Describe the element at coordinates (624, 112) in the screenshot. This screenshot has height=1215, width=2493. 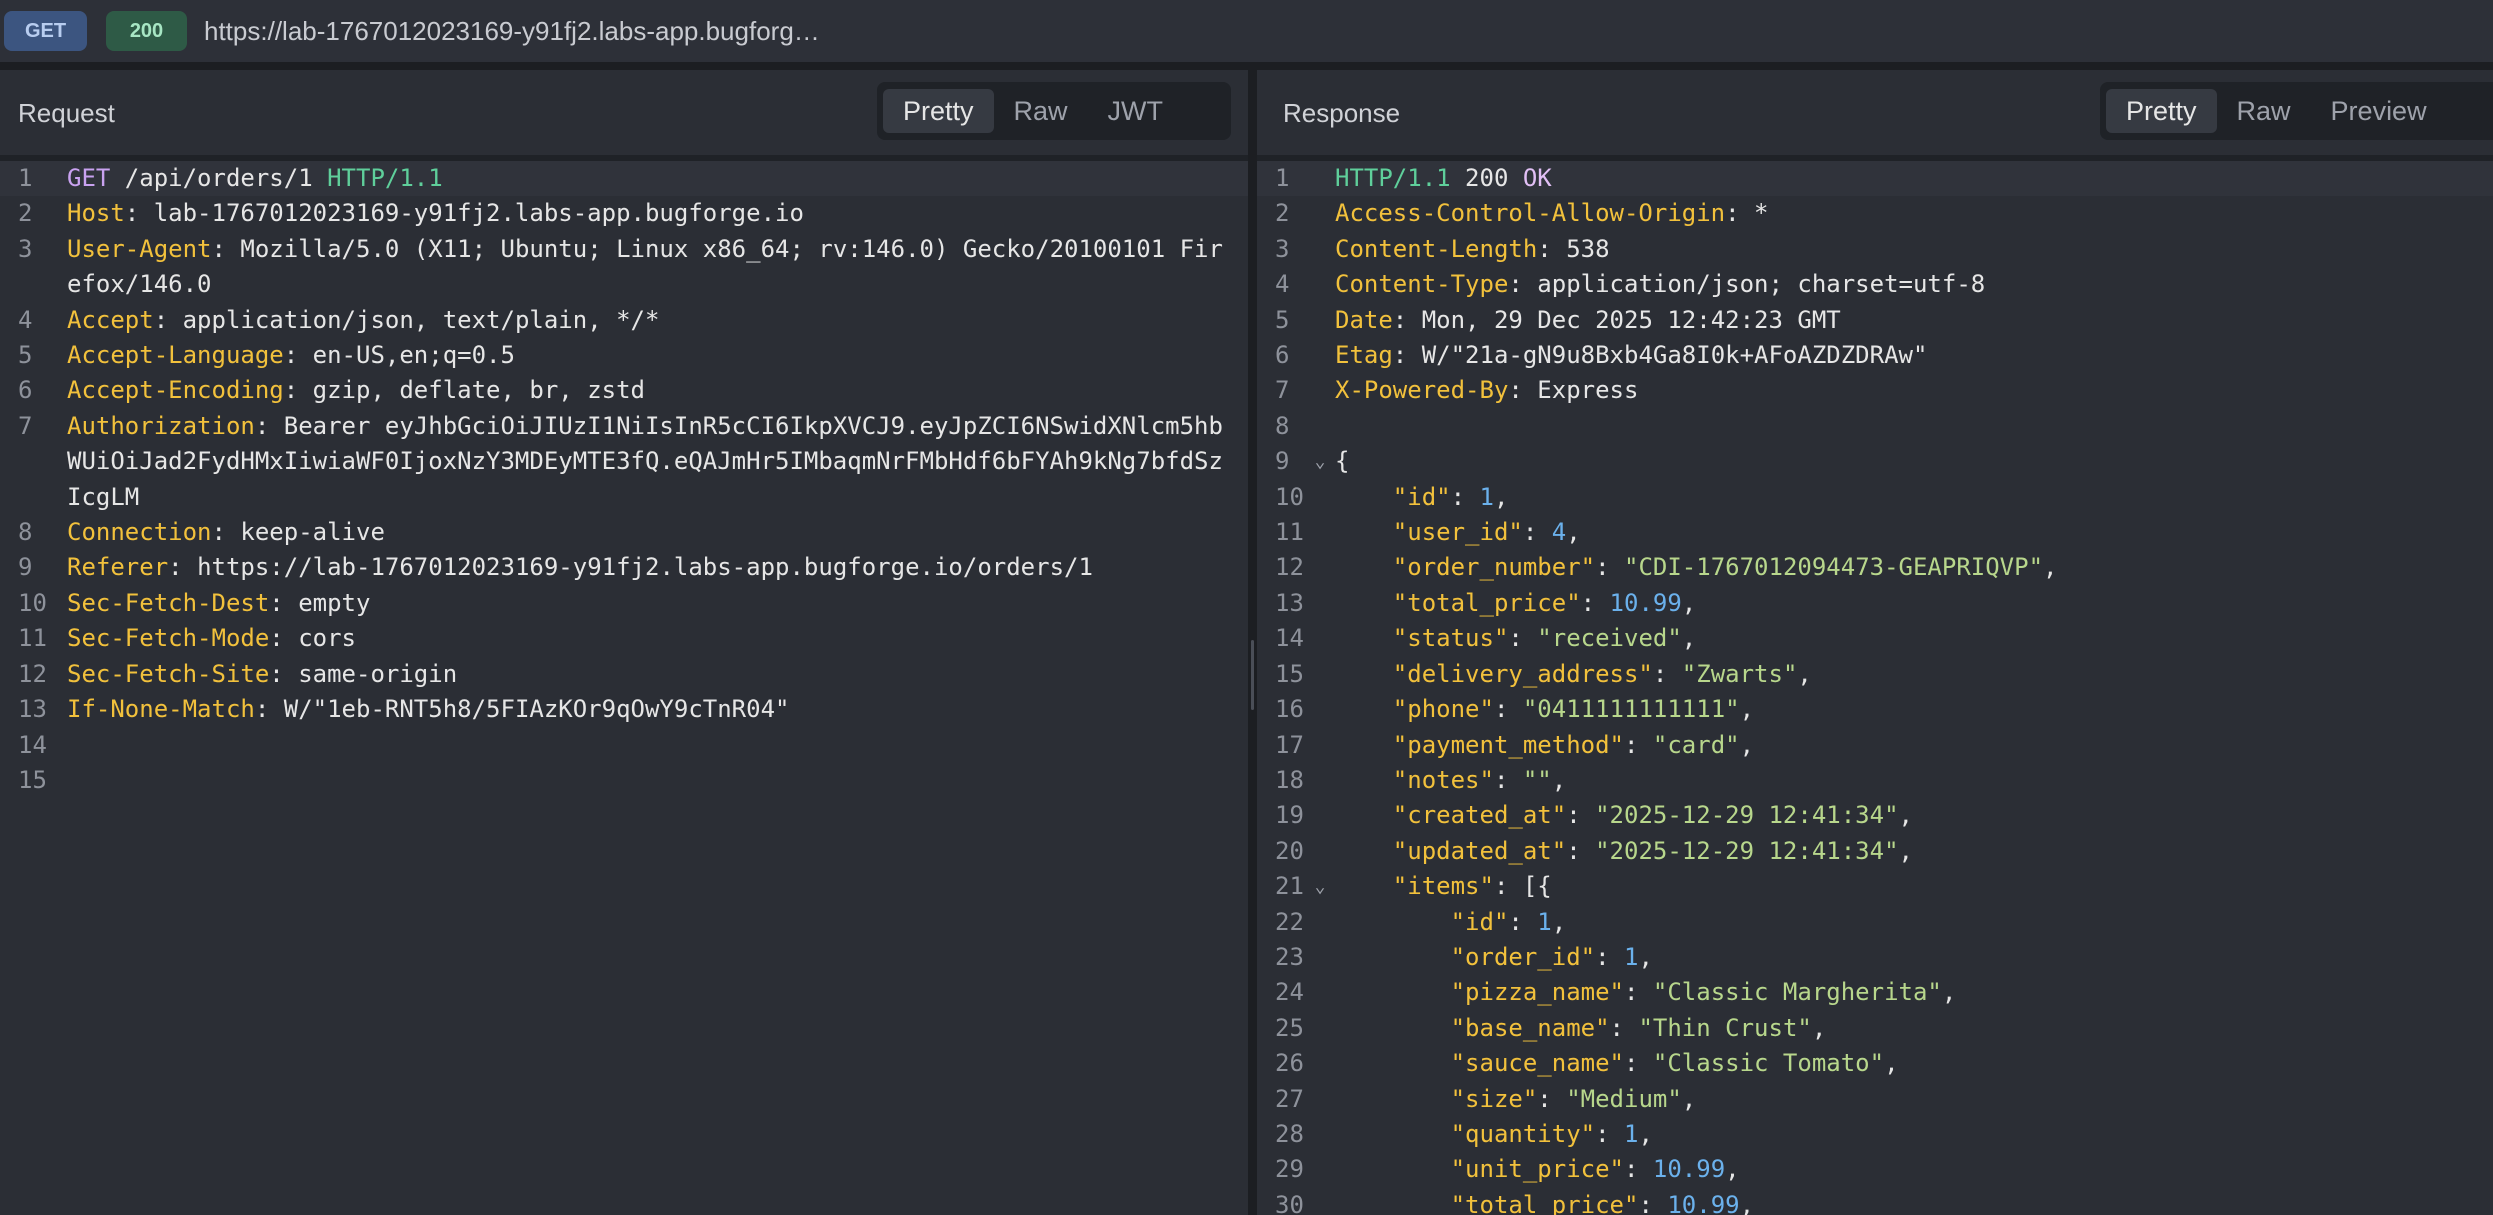
I see `request-pane-header: Request Pretty Raw JWT` at that location.